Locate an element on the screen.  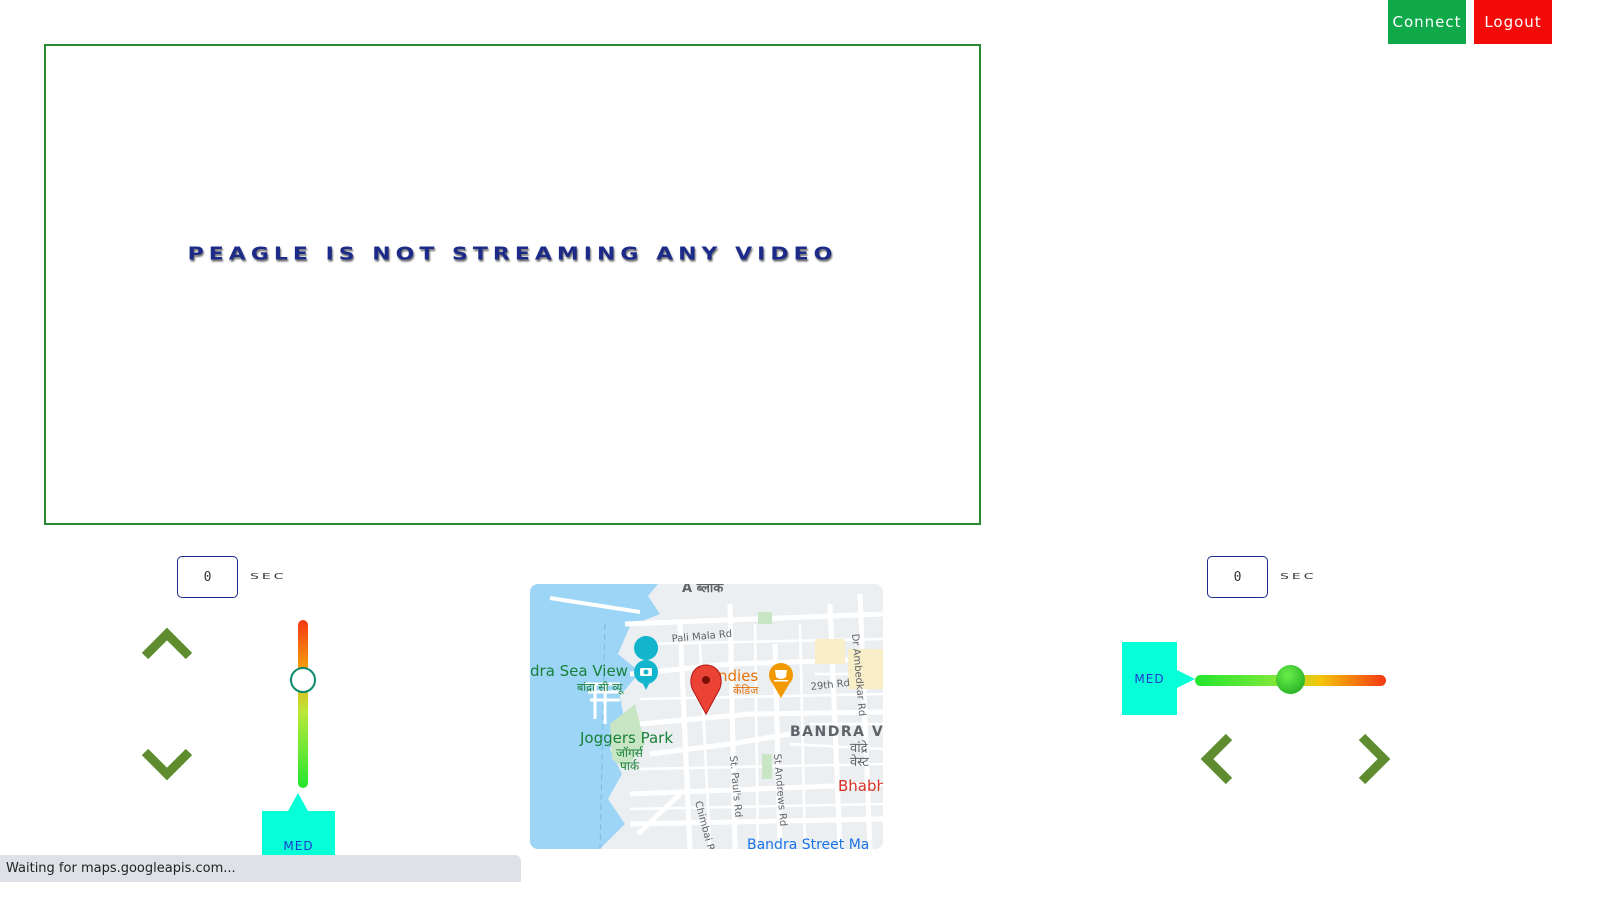
map-label: वांद्रे is located at coordinates (859, 748).